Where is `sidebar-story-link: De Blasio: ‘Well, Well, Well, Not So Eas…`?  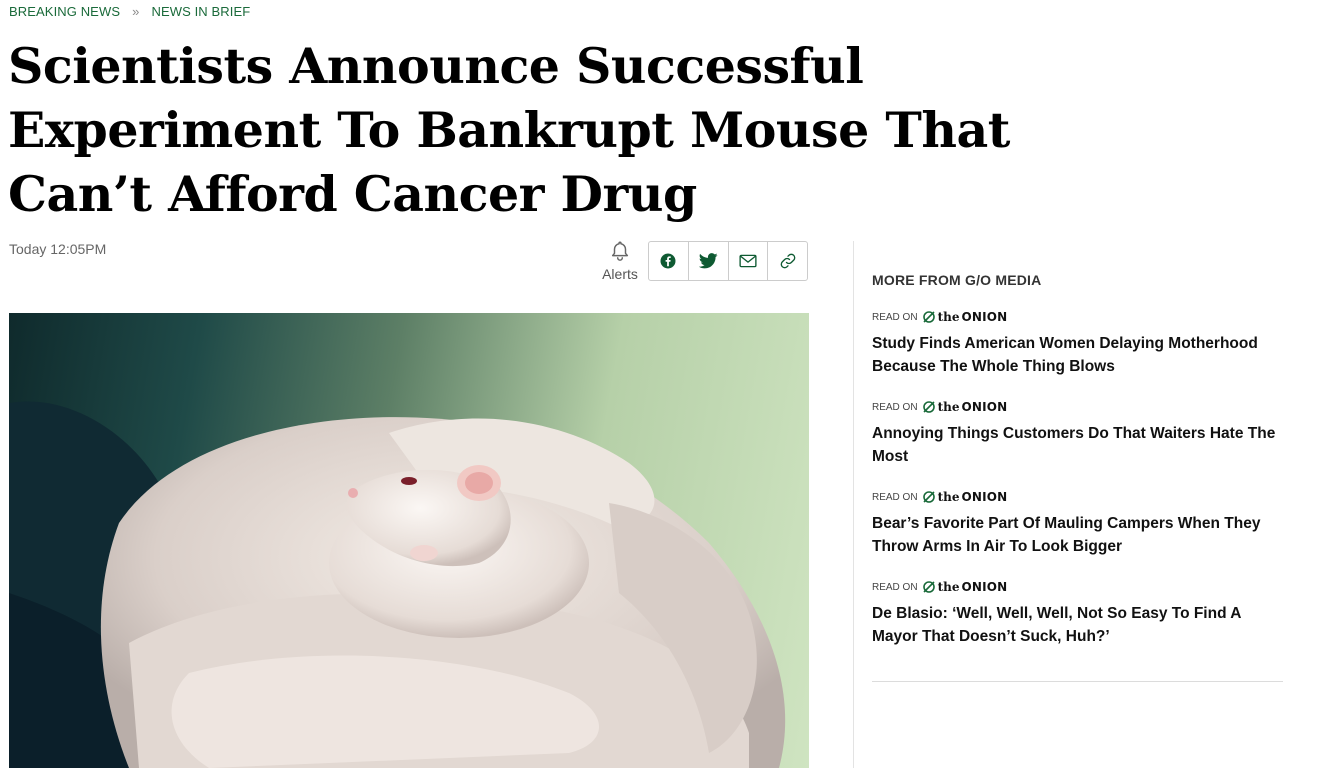
sidebar-story-link: De Blasio: ‘Well, Well, Well, Not So Eas… is located at coordinates (1078, 625).